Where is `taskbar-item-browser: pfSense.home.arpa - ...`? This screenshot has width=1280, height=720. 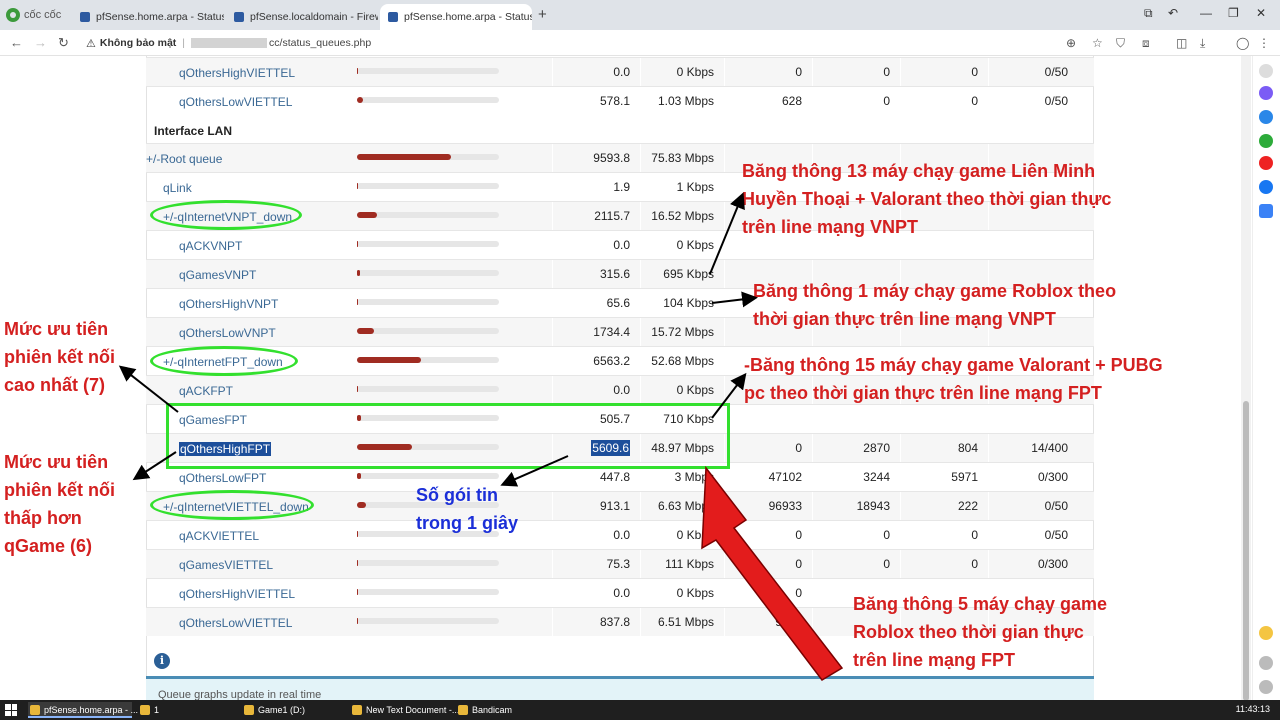
taskbar-item-browser: pfSense.home.arpa - ... is located at coordinates (83, 710).